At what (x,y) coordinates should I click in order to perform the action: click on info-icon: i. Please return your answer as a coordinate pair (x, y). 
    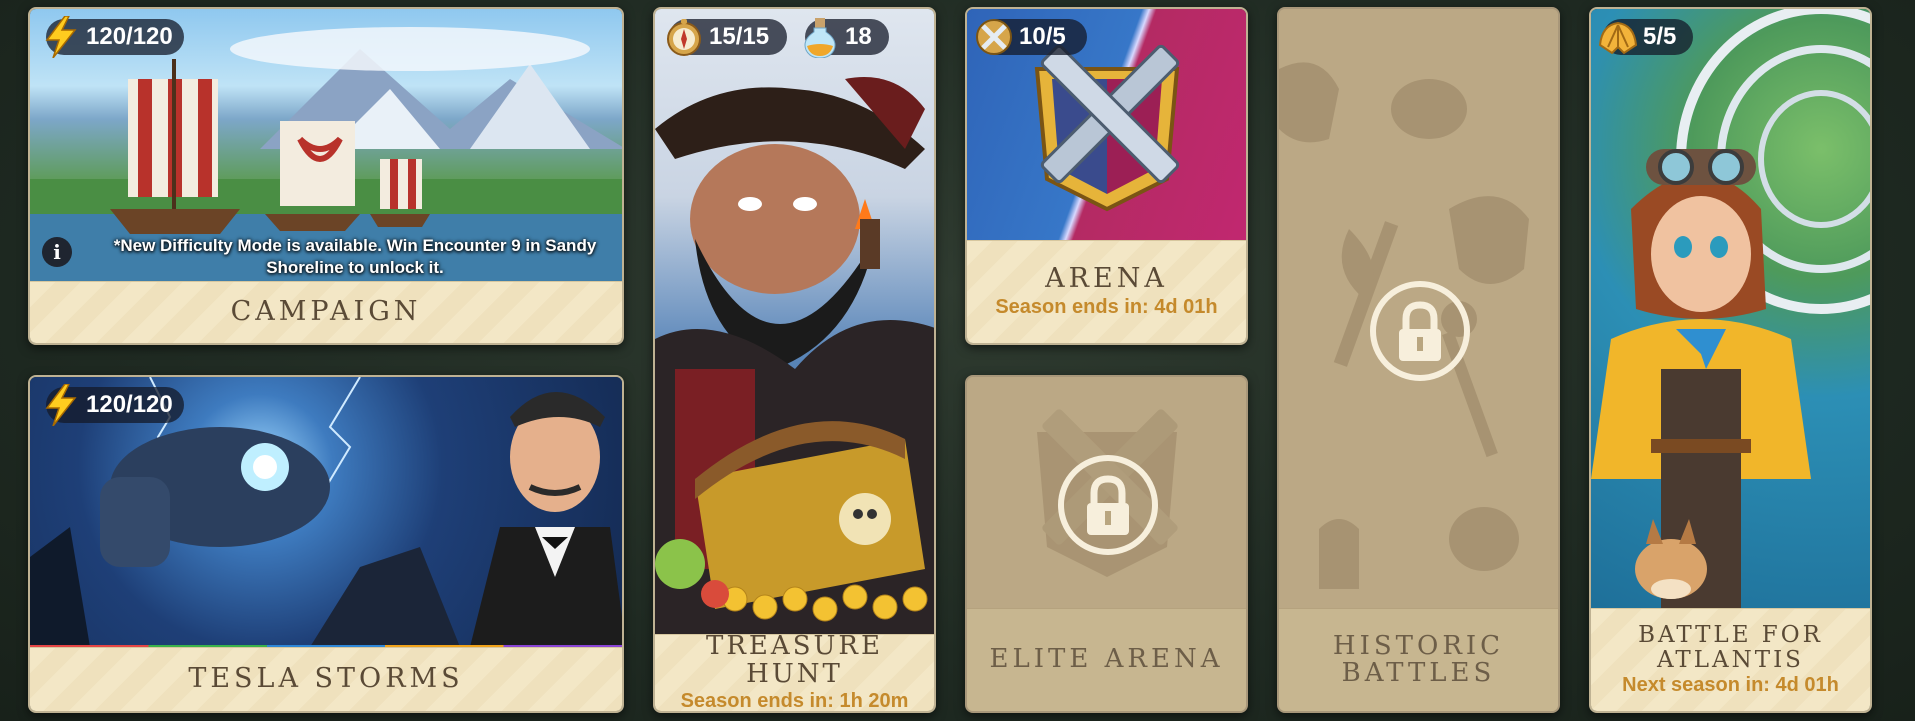
    Looking at the image, I should click on (57, 252).